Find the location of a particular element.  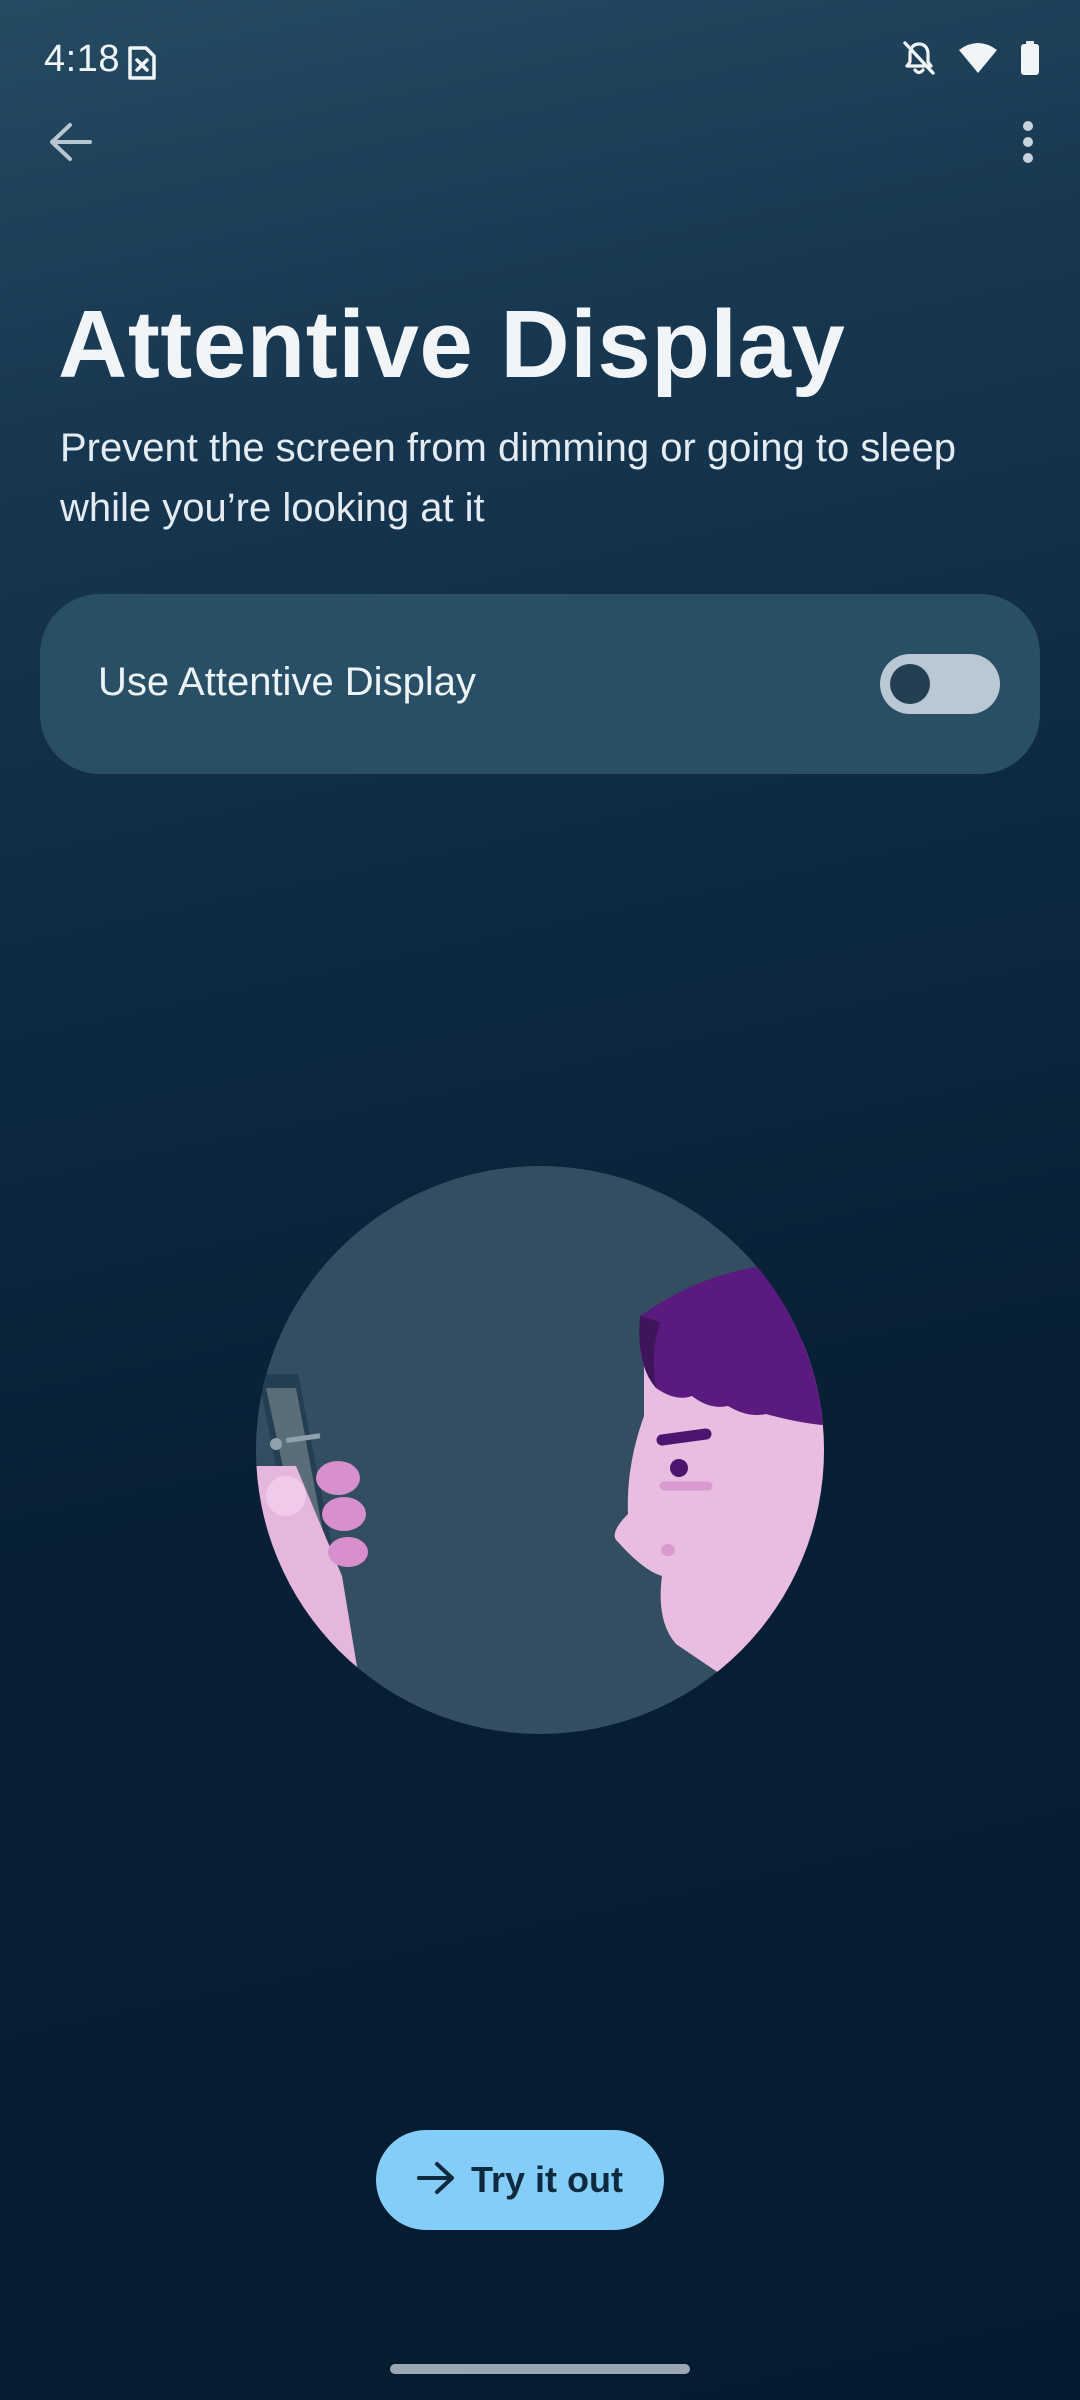

battery-icon is located at coordinates (1030, 60).